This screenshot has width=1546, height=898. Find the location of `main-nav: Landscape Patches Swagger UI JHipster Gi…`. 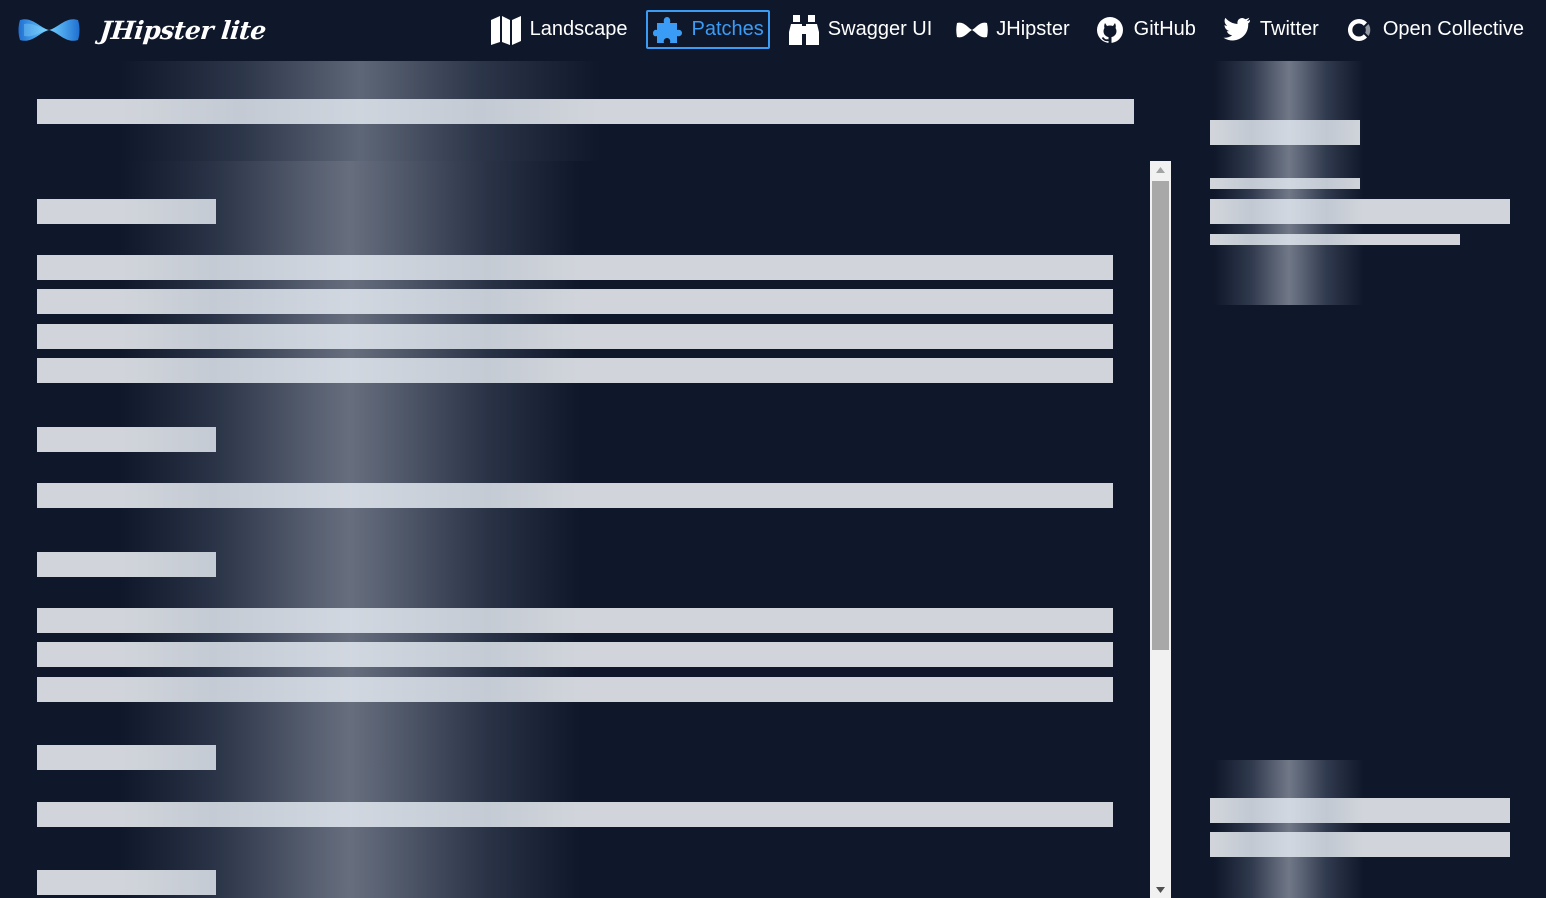

main-nav: Landscape Patches Swagger UI JHipster Gi… is located at coordinates (1001, 29).